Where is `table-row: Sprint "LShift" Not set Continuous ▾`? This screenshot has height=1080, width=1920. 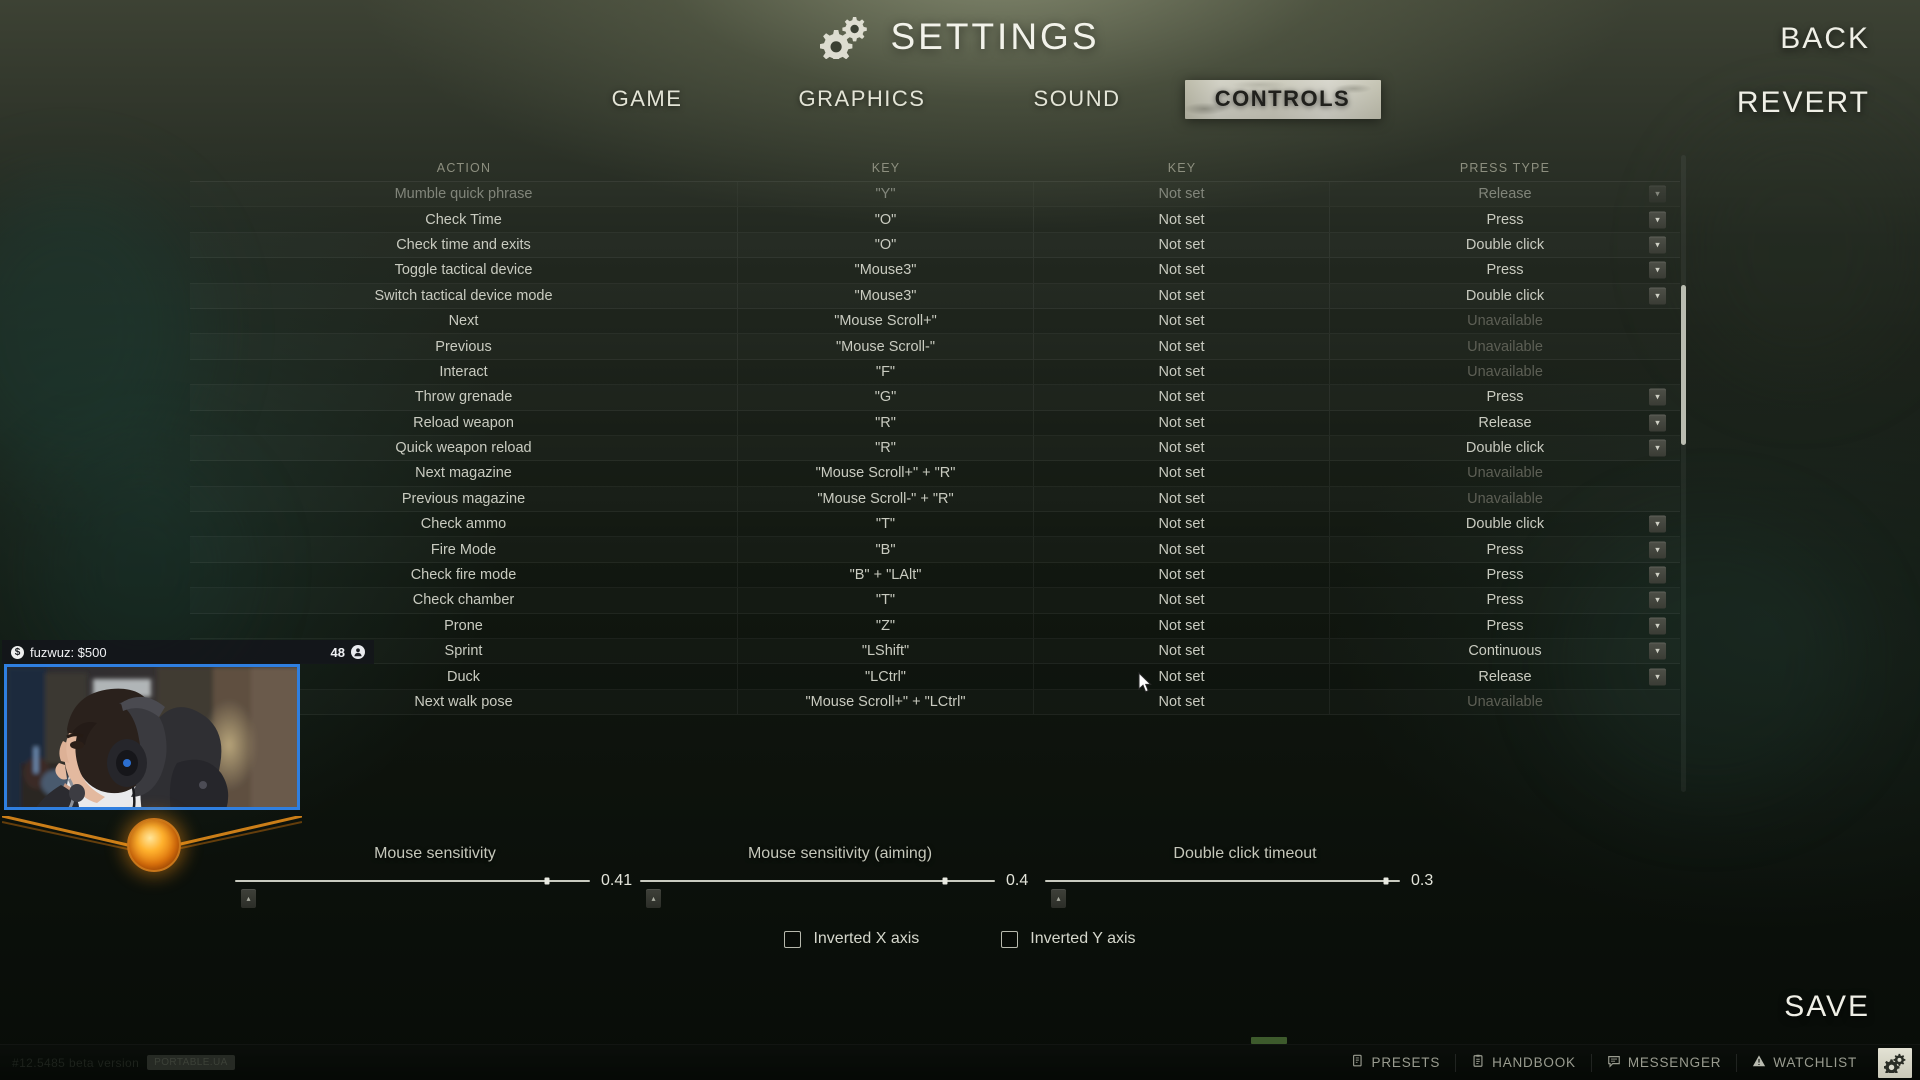 table-row: Sprint "LShift" Not set Continuous ▾ is located at coordinates (935, 652).